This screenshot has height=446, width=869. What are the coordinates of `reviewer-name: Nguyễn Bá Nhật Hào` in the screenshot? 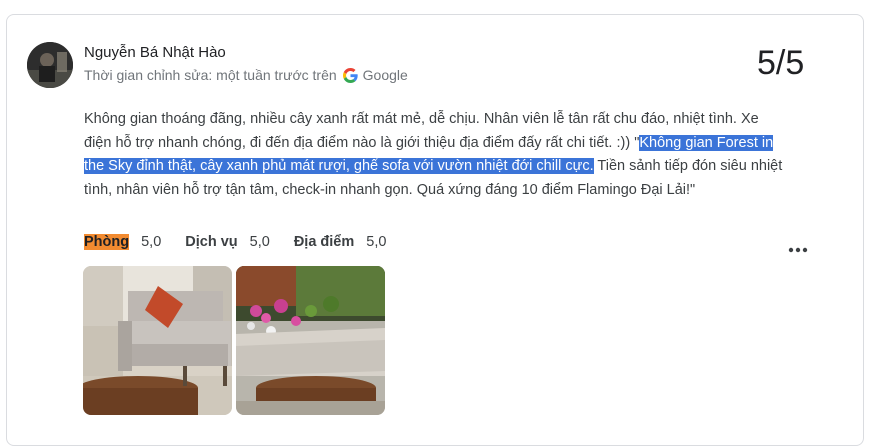 It's located at (155, 52).